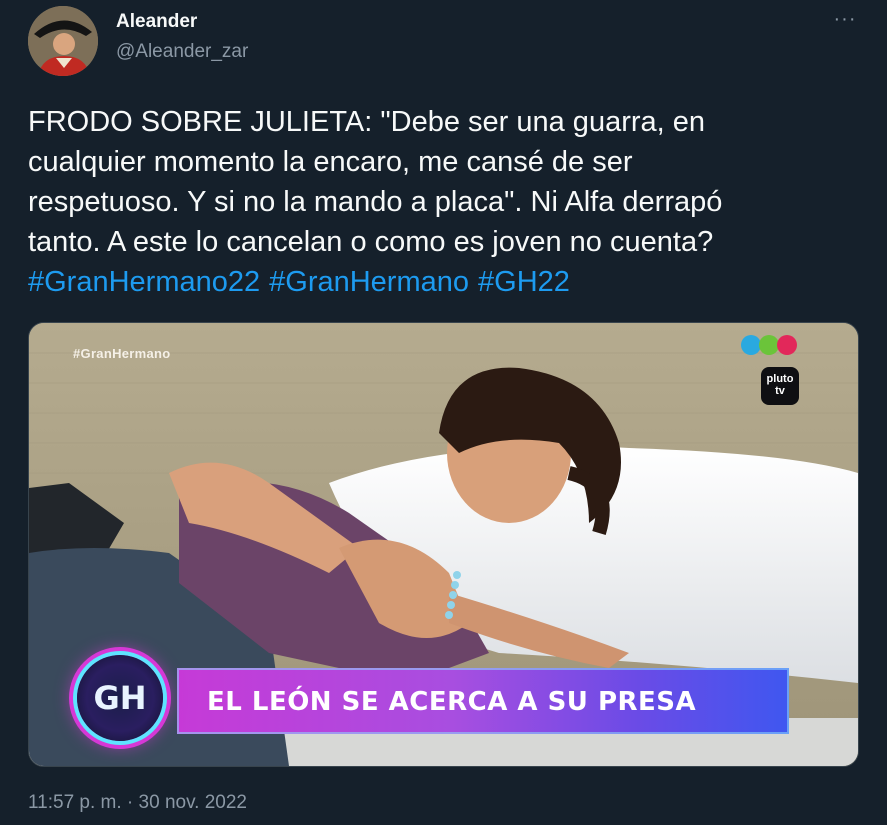 Image resolution: width=887 pixels, height=825 pixels. I want to click on display-name: Aleander, so click(156, 22).